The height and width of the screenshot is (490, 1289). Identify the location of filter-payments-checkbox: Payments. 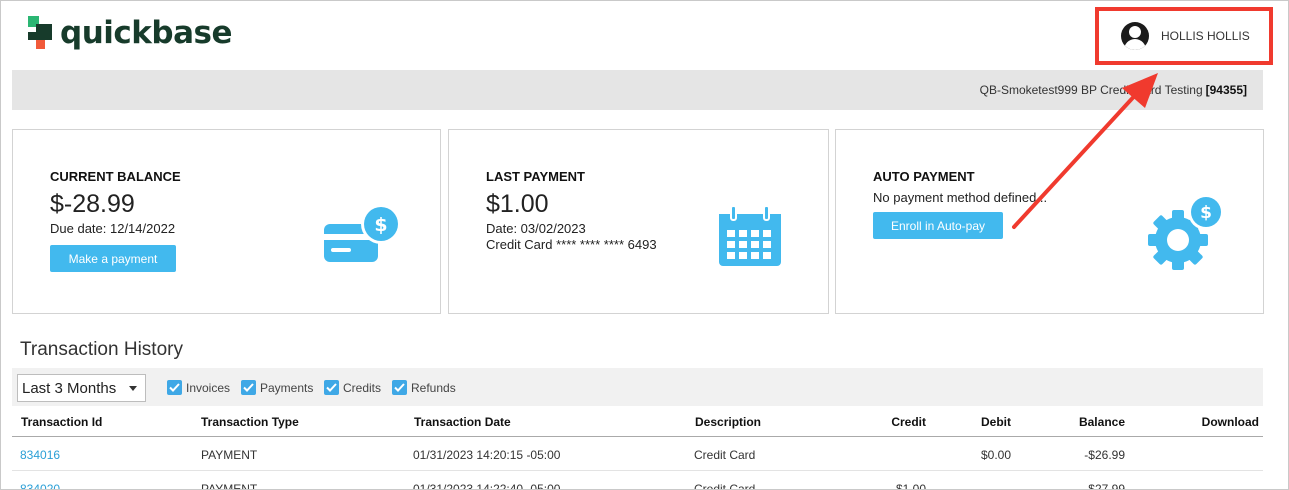
(277, 387).